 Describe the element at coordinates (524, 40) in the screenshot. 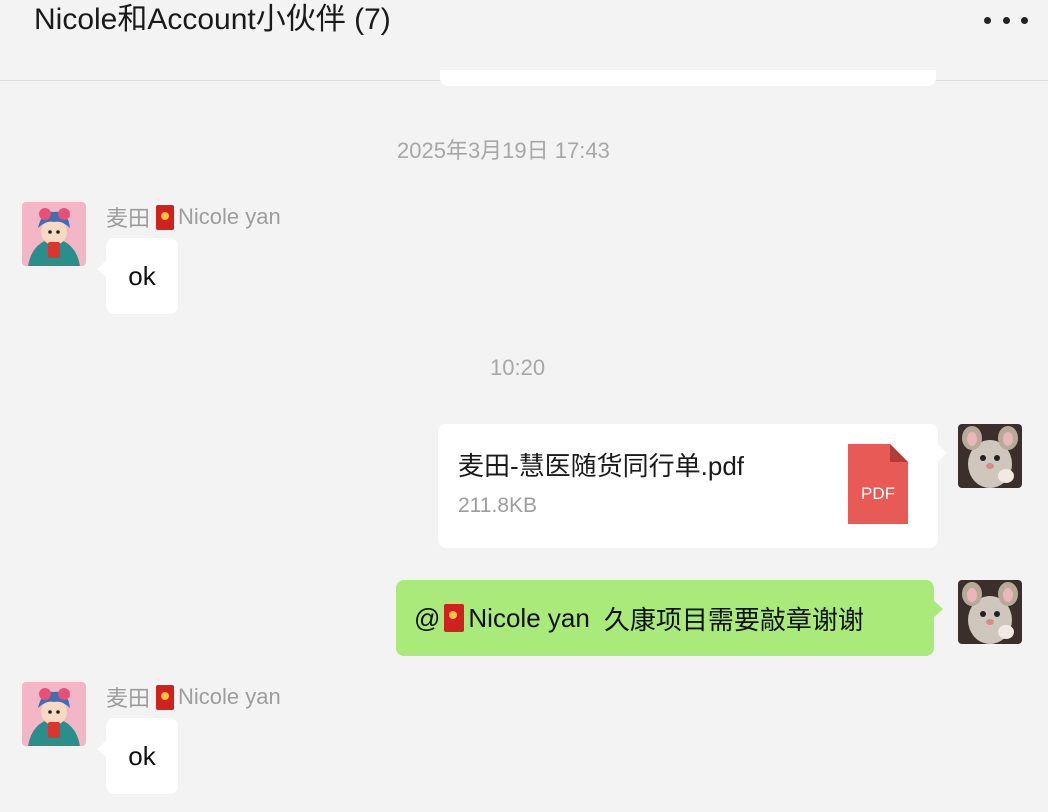

I see `chat-header: Nicole和Account小伙伴 (7)` at that location.